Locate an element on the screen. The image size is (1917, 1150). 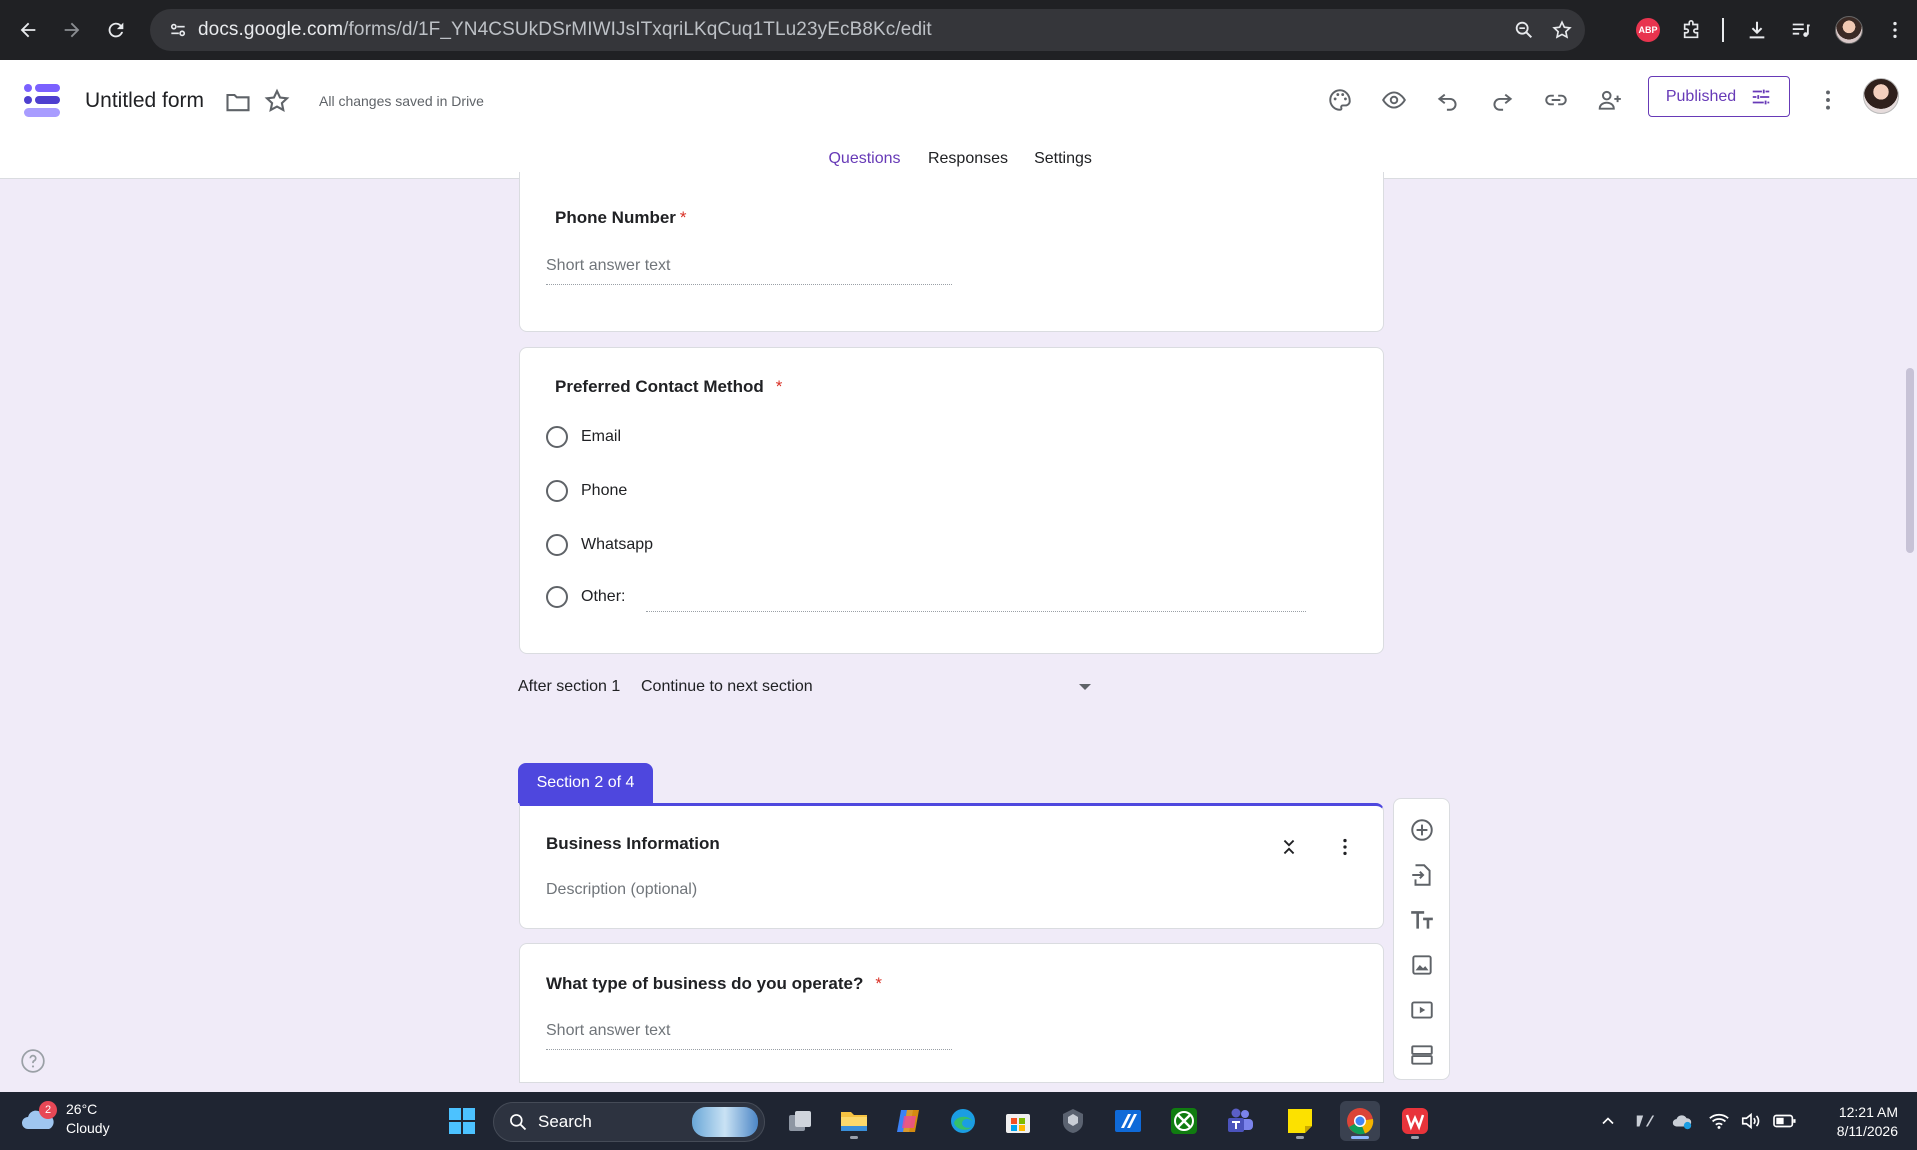
chrome-button is located at coordinates (1360, 1121).